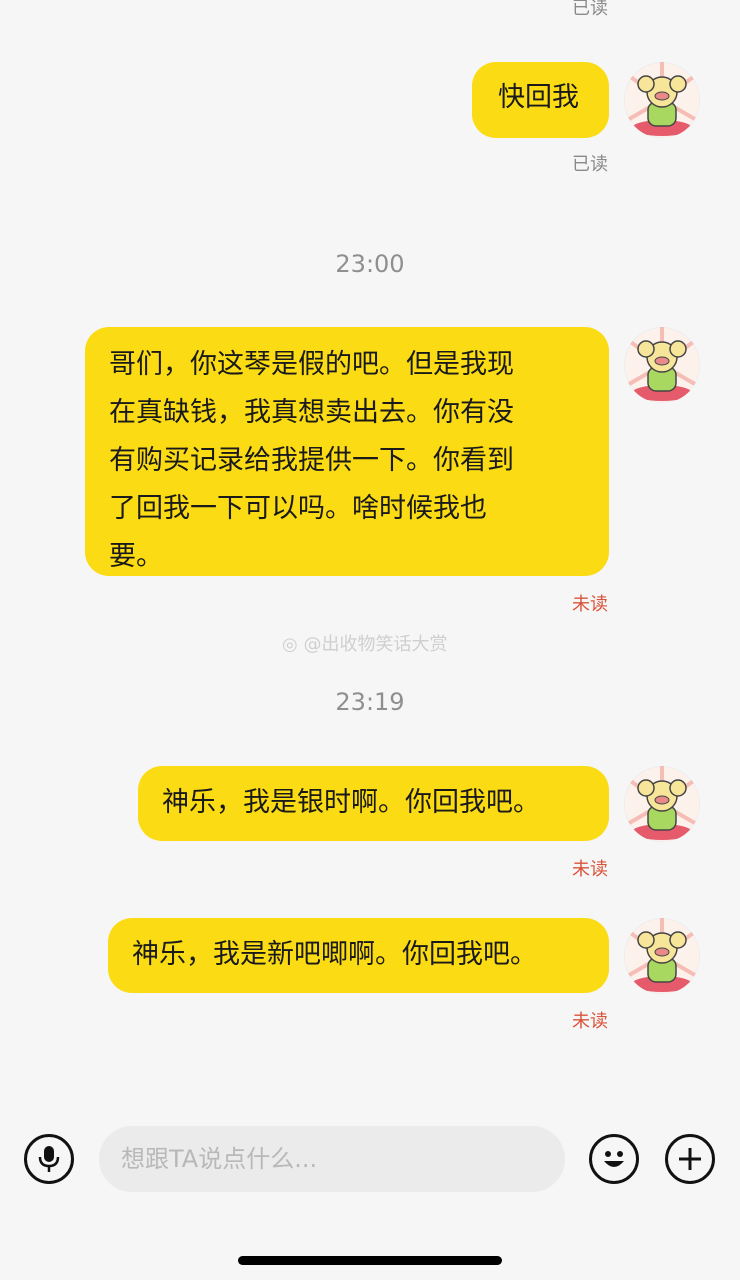  What do you see at coordinates (370, 1260) in the screenshot?
I see `home-indicator` at bounding box center [370, 1260].